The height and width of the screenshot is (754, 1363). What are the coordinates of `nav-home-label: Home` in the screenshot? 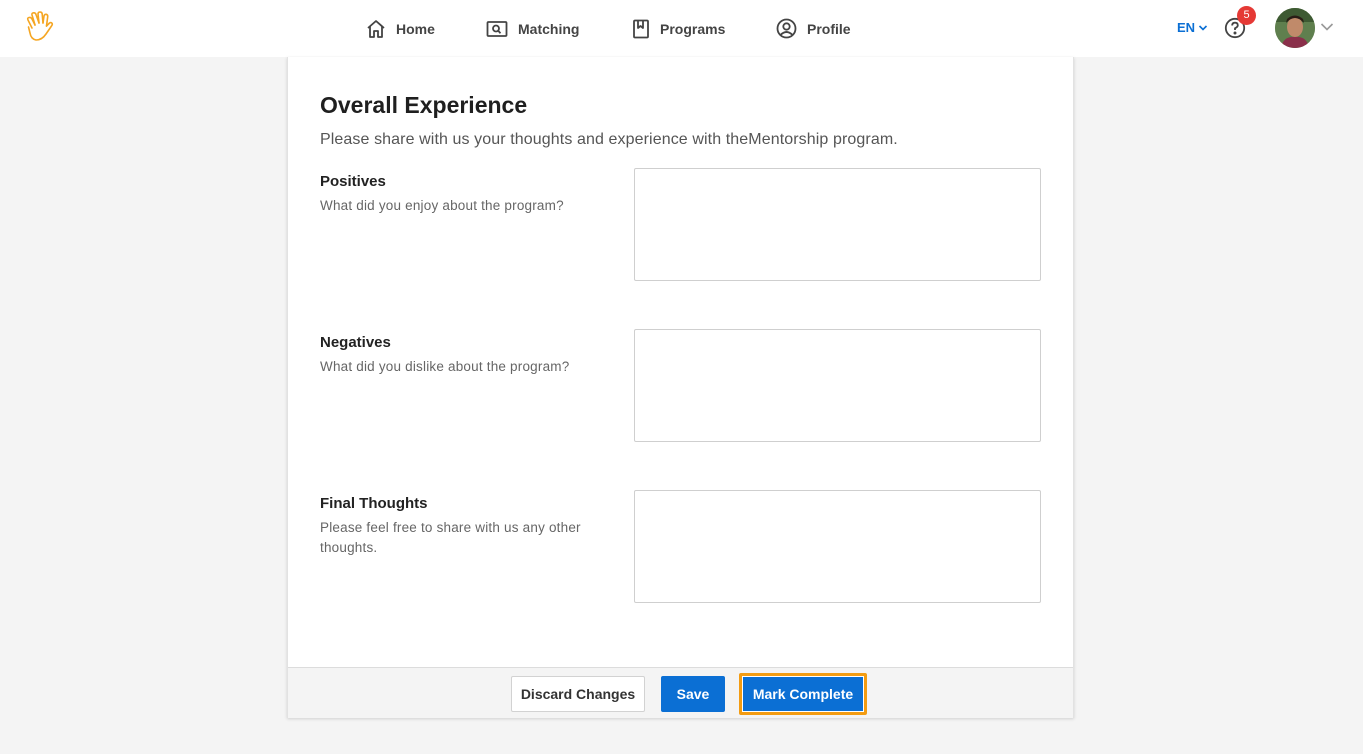 It's located at (415, 28).